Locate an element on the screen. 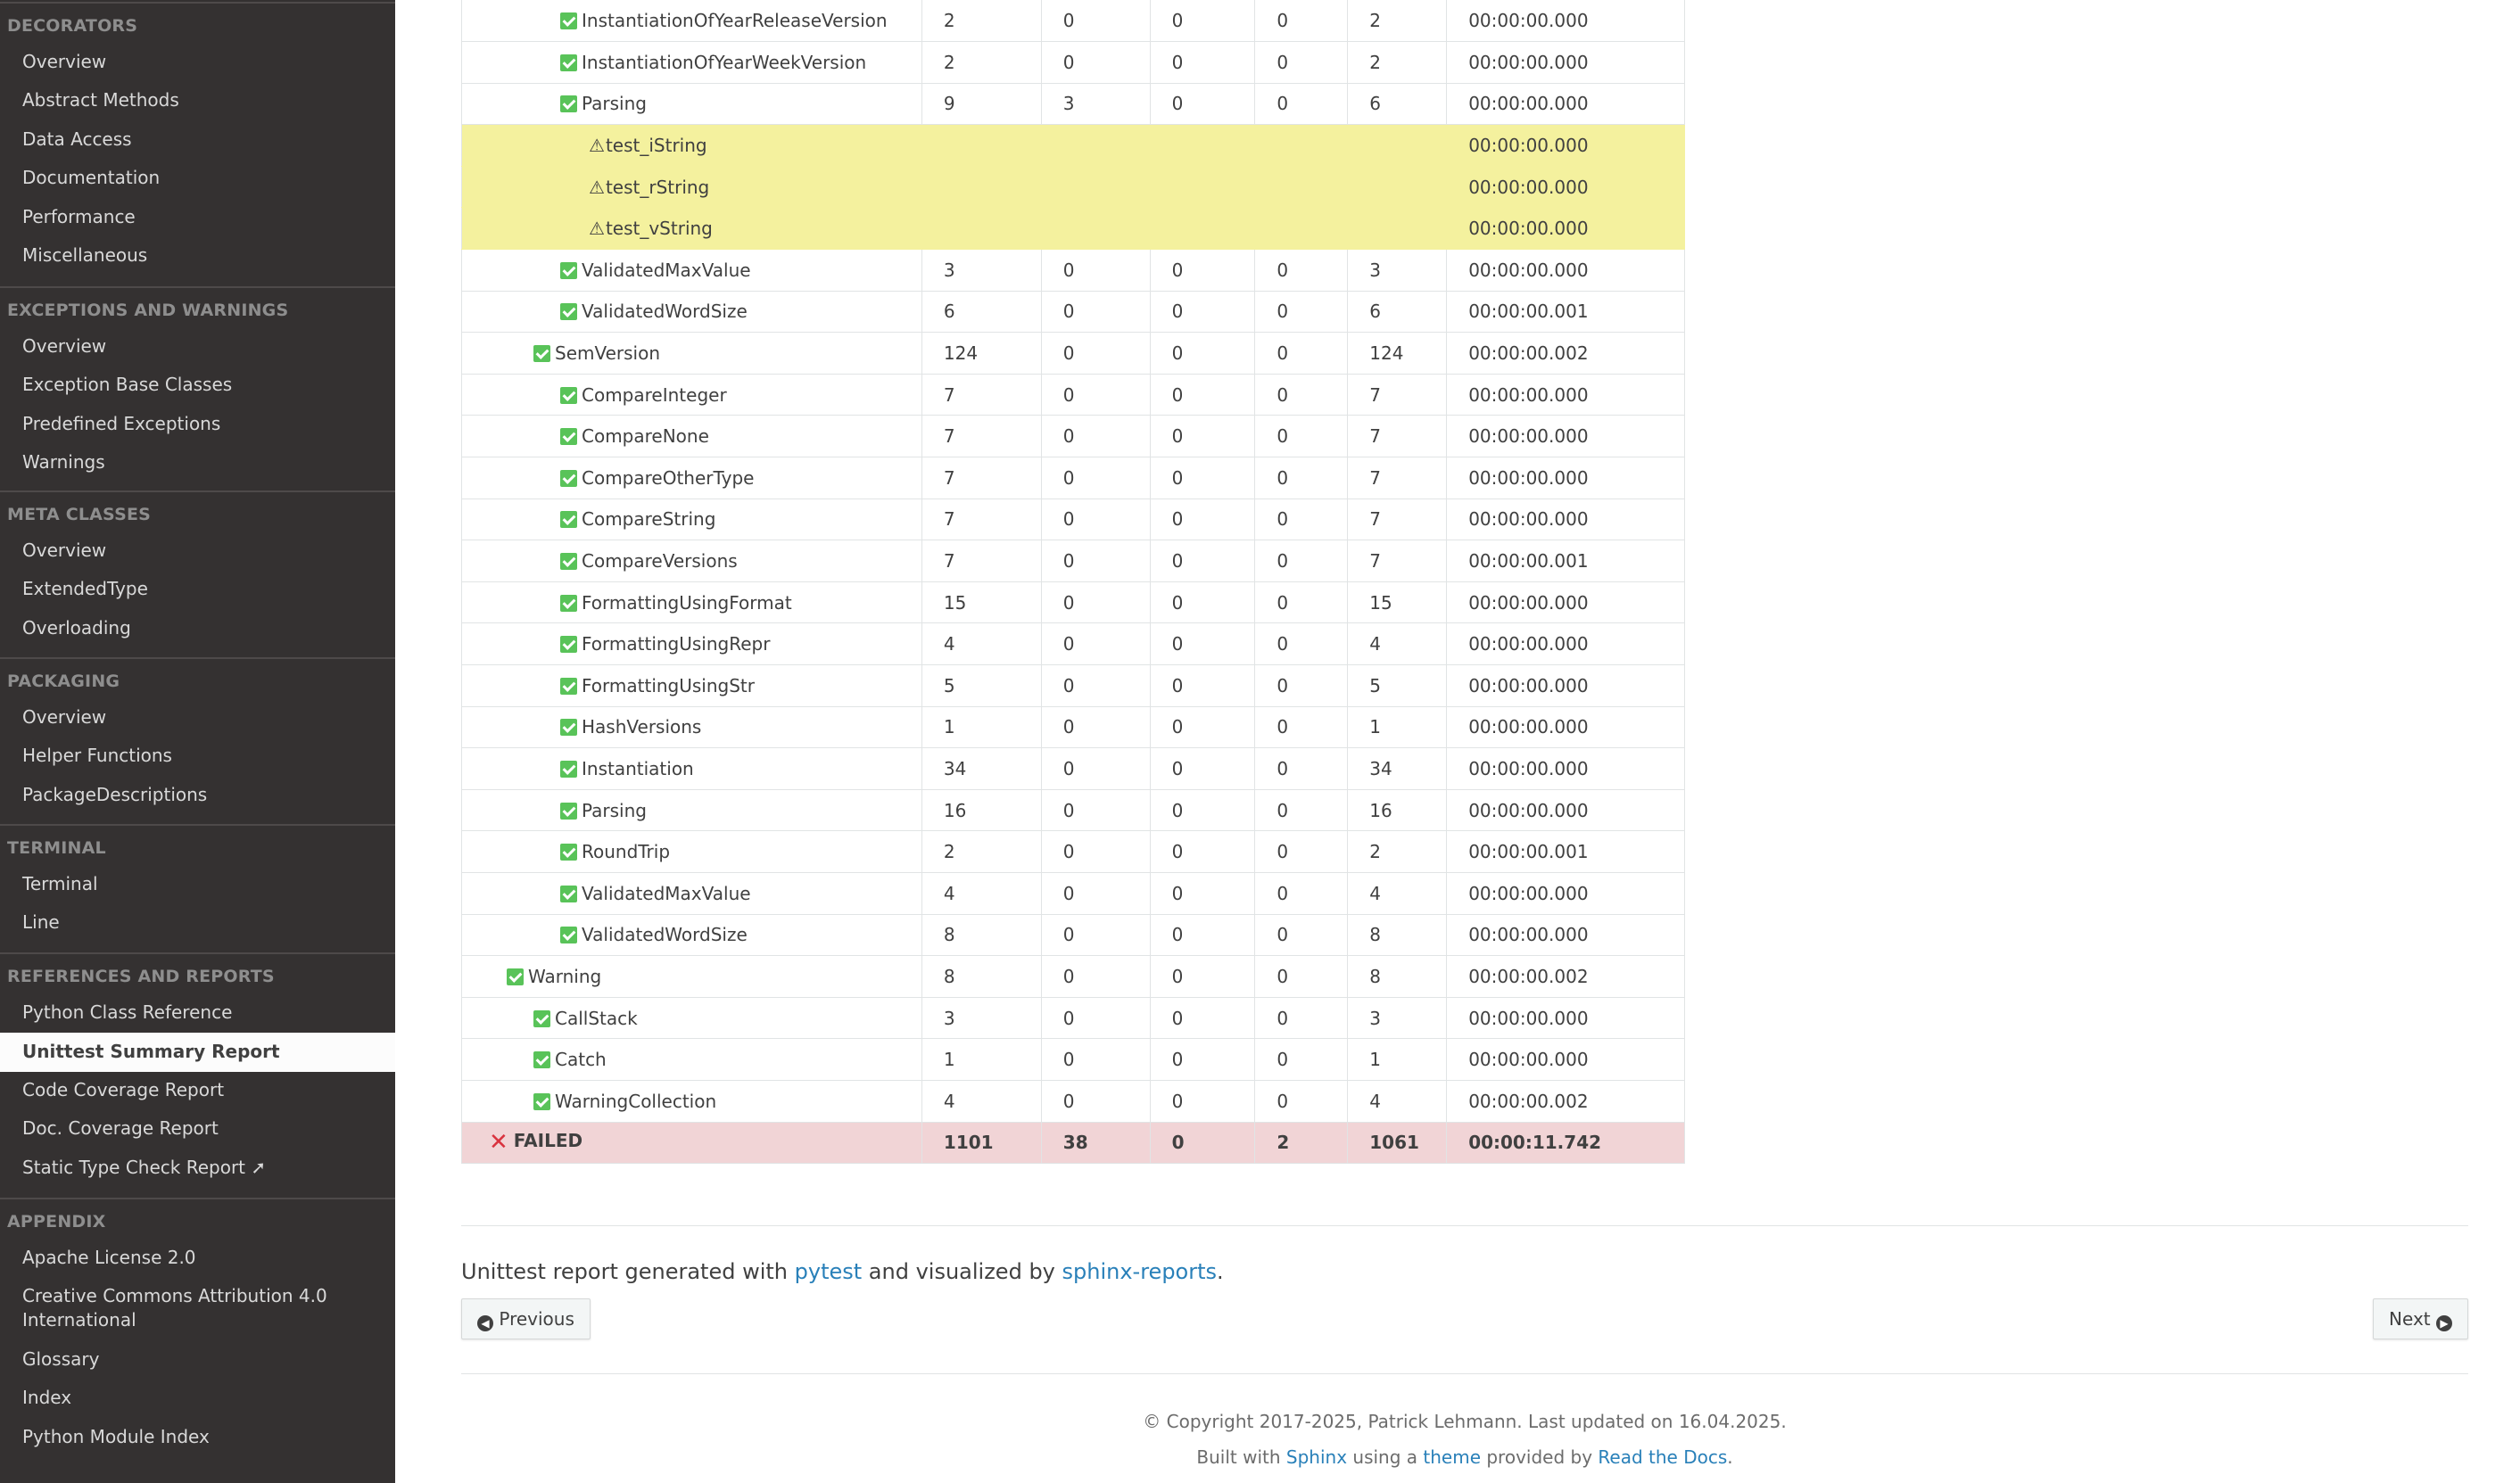  sidebar-item: Warnings is located at coordinates (205, 462).